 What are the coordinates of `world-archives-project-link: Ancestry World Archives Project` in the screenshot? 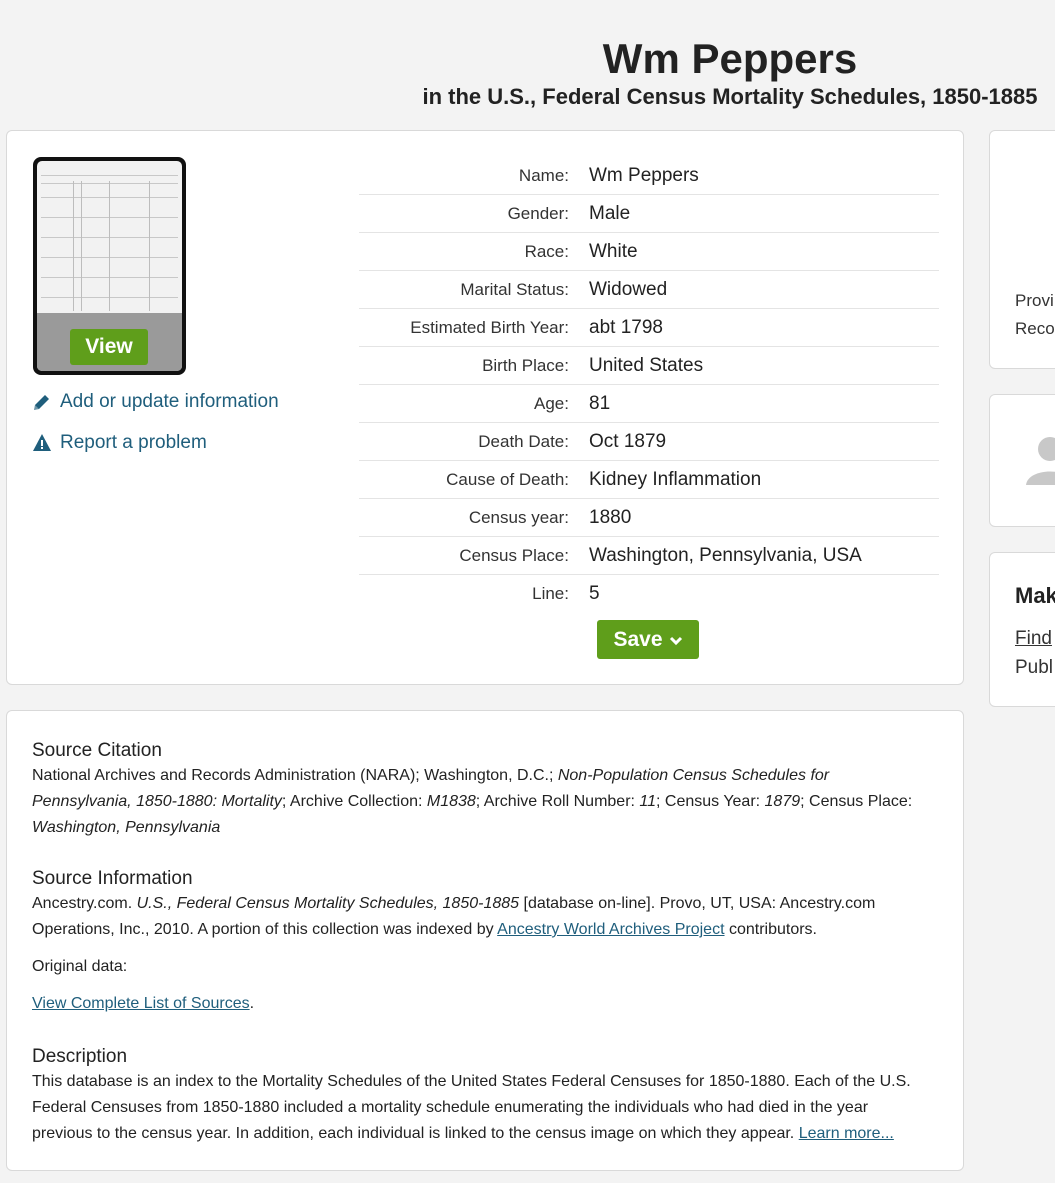 It's located at (610, 929).